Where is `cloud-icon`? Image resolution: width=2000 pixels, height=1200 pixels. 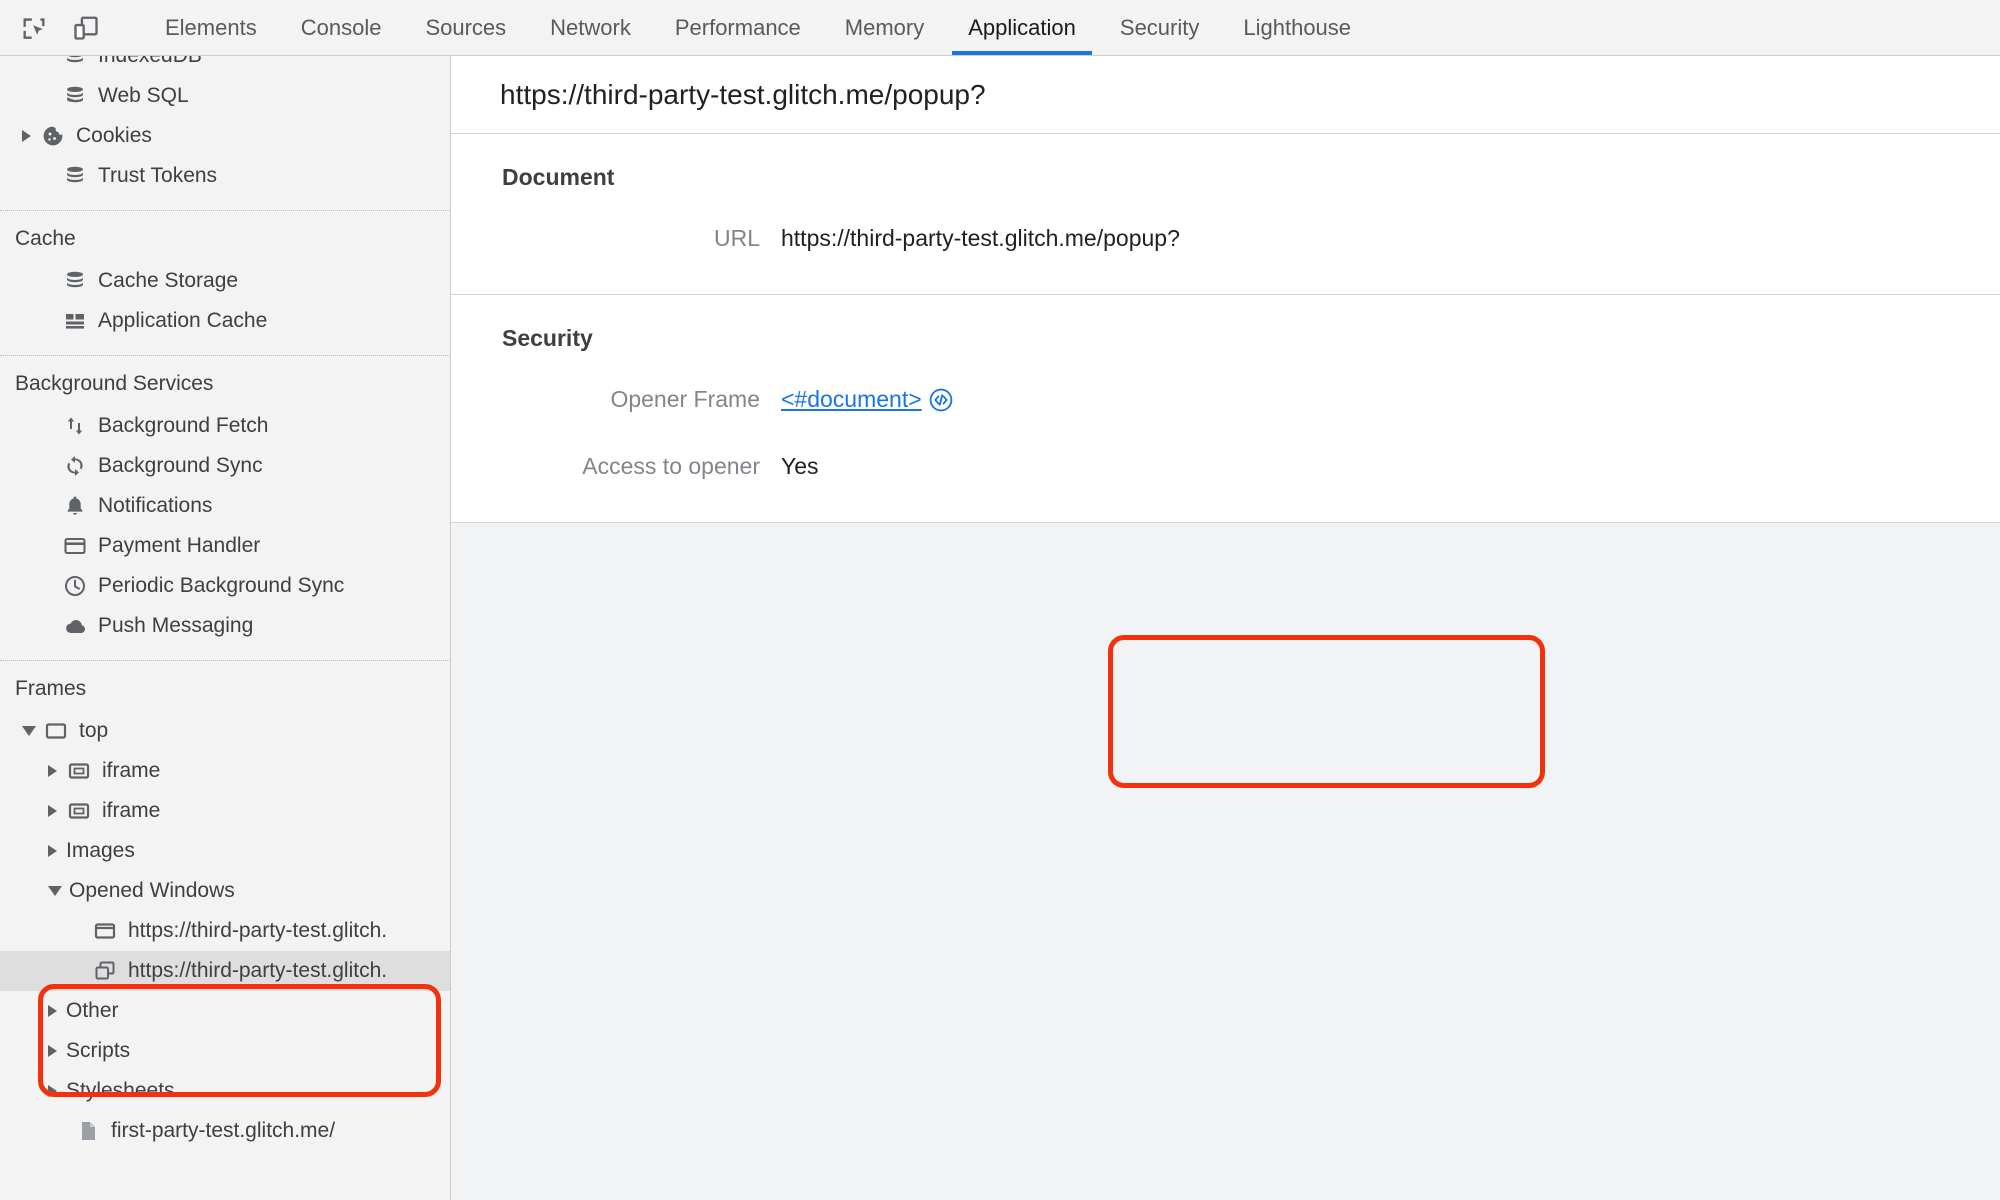
cloud-icon is located at coordinates (75, 626).